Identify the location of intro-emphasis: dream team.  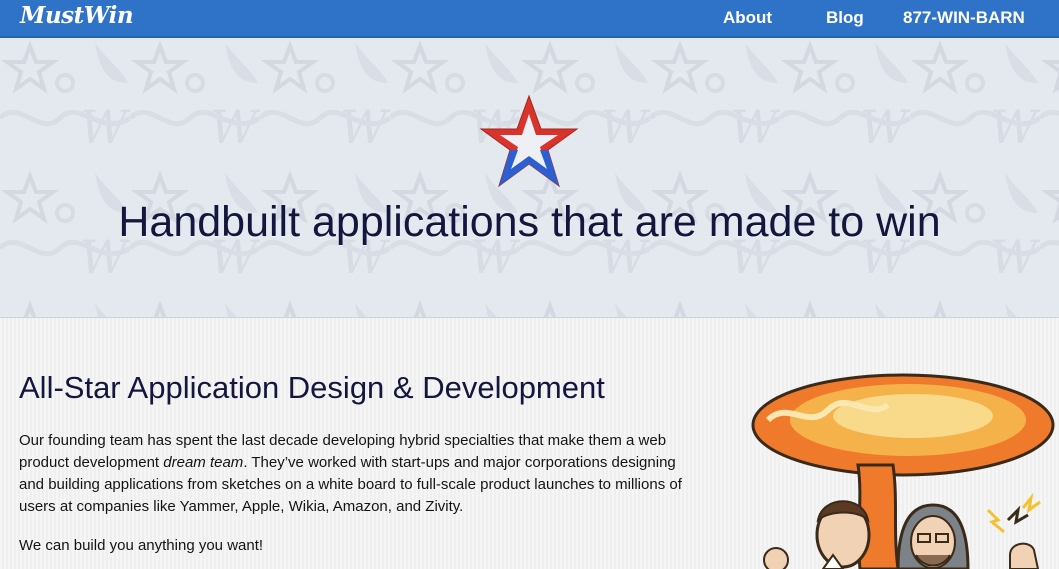
(203, 462).